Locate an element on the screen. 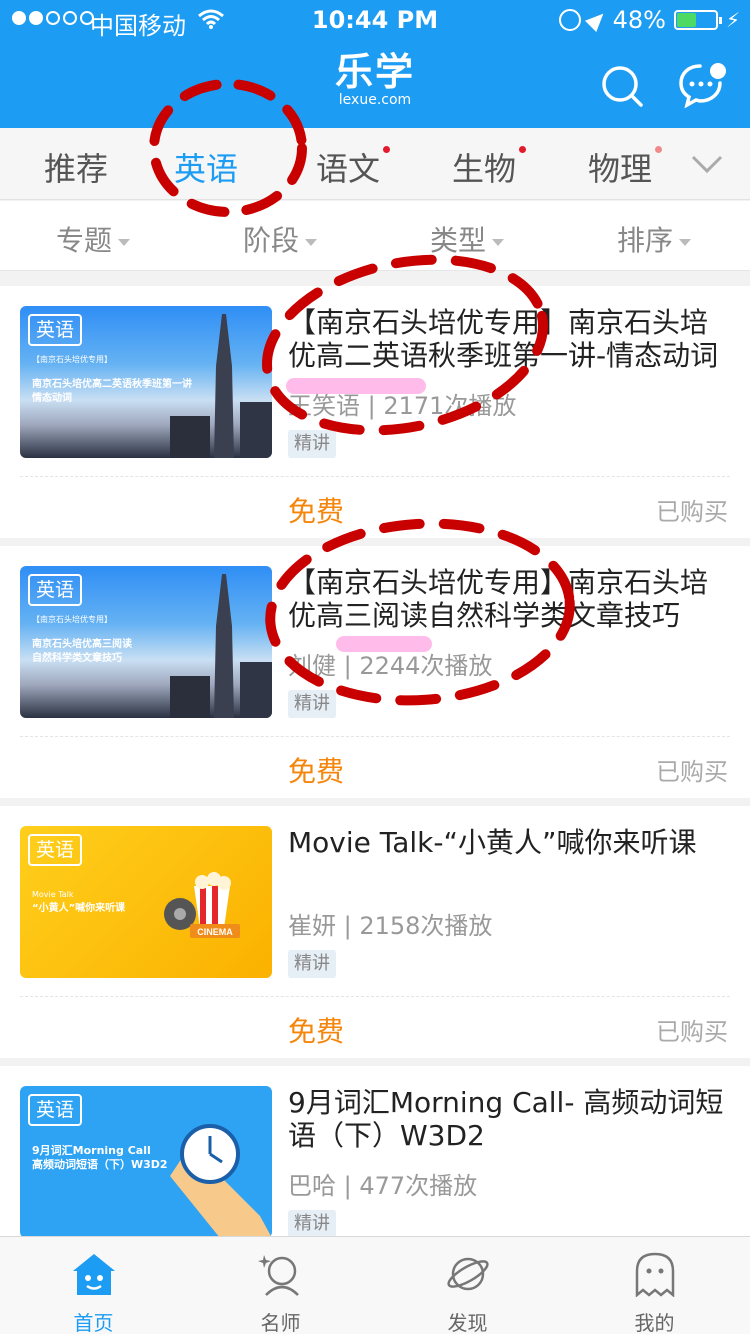 The width and height of the screenshot is (750, 1334). course-title: 【南京石头培优专用】南京石头培优高二英语秋季班第一讲-情态动词 is located at coordinates (503, 339).